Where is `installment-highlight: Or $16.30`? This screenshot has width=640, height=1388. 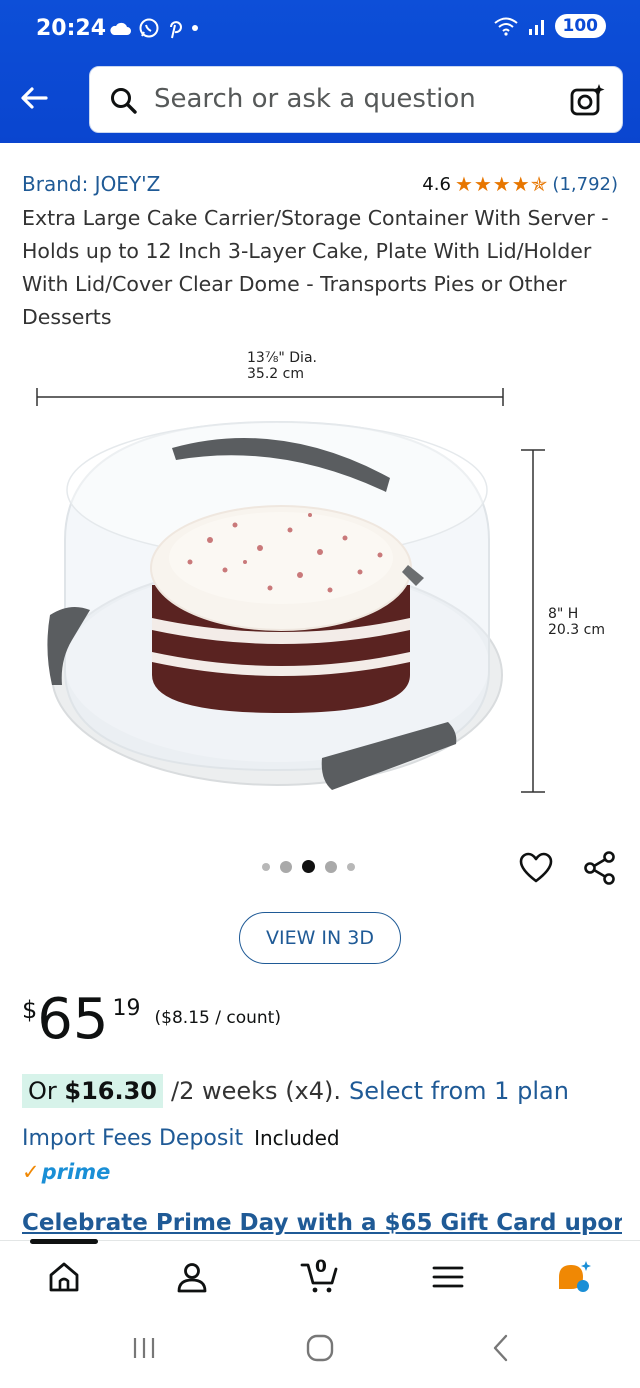
installment-highlight: Or $16.30 is located at coordinates (93, 1091).